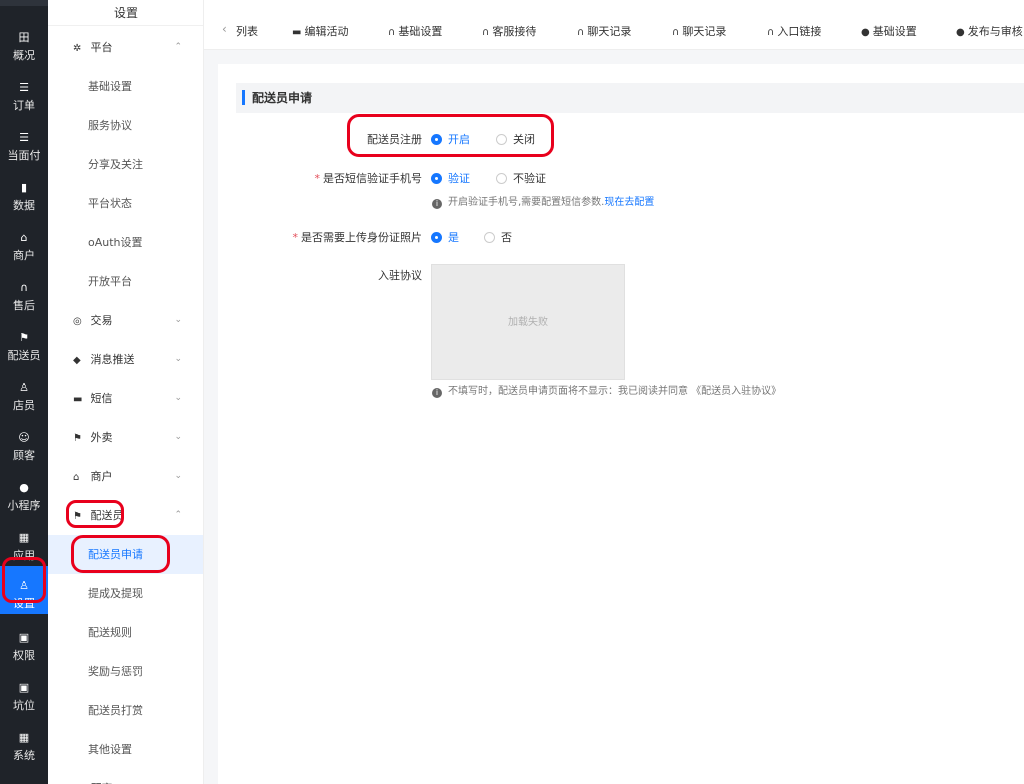  Describe the element at coordinates (486, 32) in the screenshot. I see `headset-icon: ∩` at that location.